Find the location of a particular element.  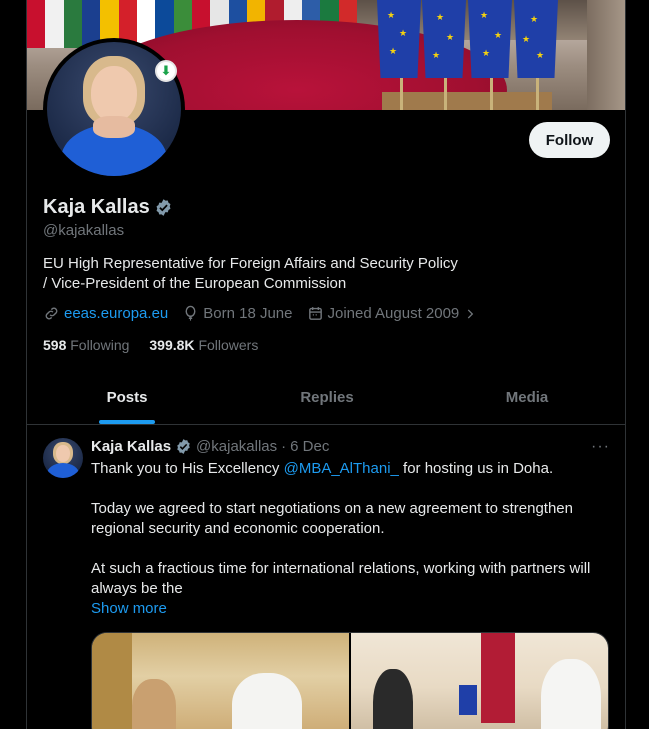

profile-birthday: Born 18 June is located at coordinates (237, 313).